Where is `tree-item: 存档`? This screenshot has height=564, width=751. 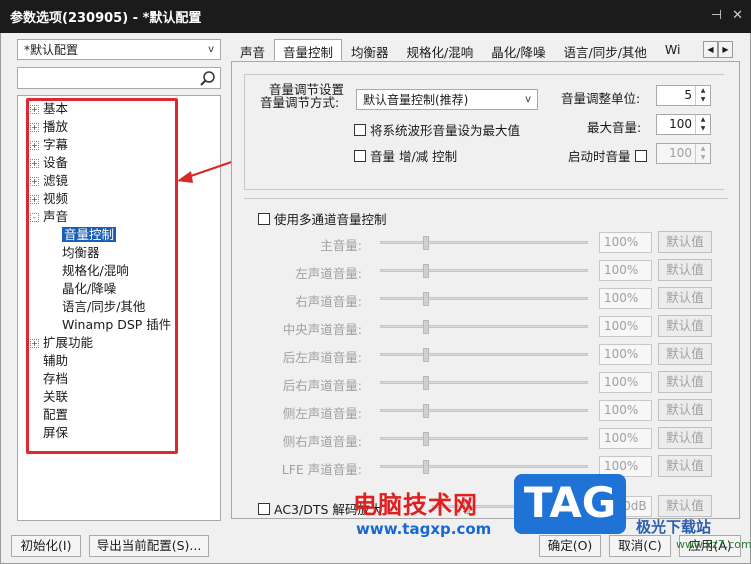 tree-item: 存档 is located at coordinates (55, 379).